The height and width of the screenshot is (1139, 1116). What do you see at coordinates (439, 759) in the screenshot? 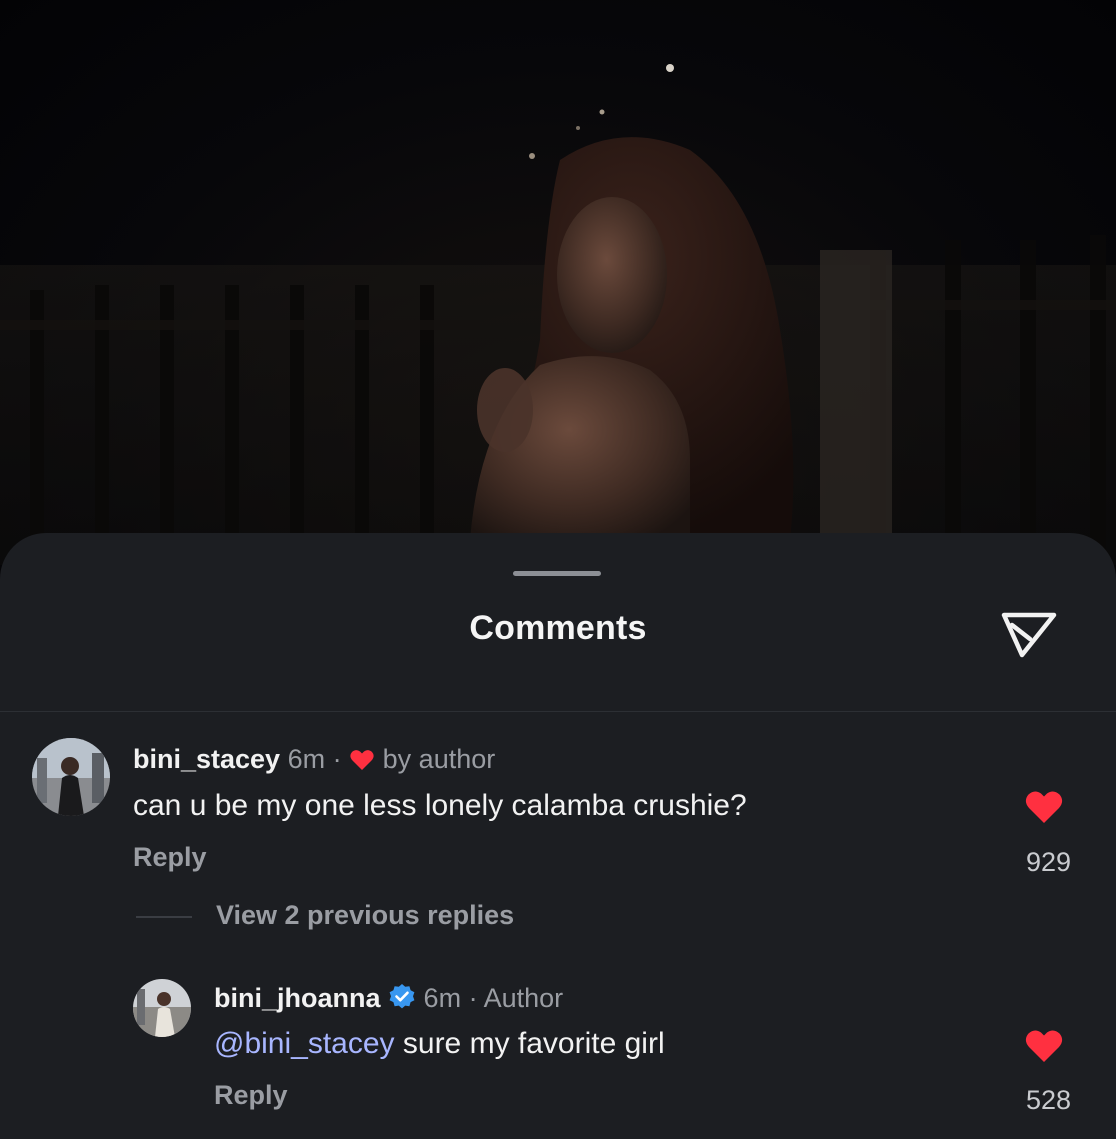
I see `liked-by-author-label: by author` at bounding box center [439, 759].